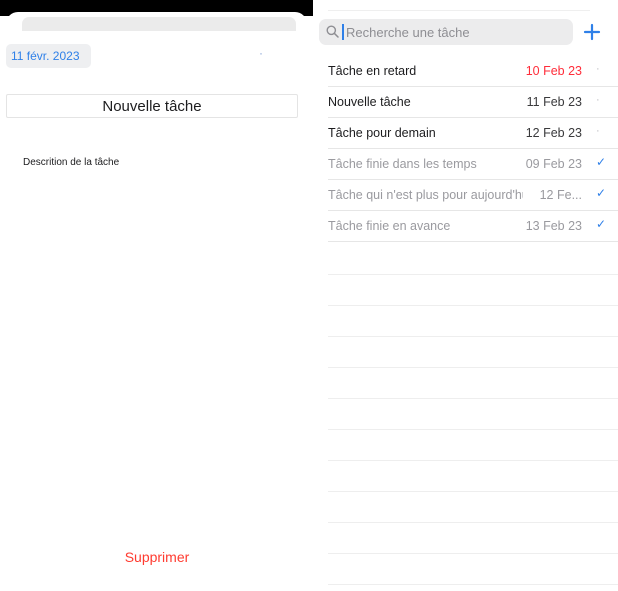  What do you see at coordinates (553, 71) in the screenshot?
I see `task-date: 10 Feb 23` at bounding box center [553, 71].